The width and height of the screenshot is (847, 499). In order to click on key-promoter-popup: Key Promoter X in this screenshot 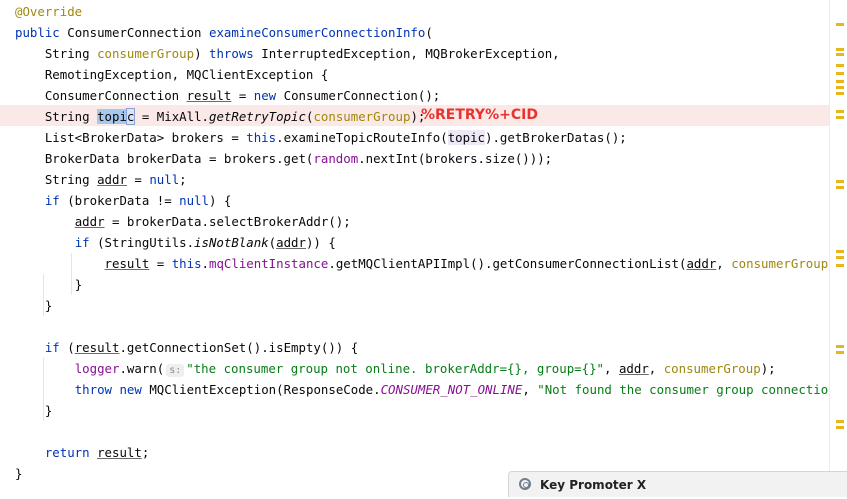, I will do `click(677, 484)`.